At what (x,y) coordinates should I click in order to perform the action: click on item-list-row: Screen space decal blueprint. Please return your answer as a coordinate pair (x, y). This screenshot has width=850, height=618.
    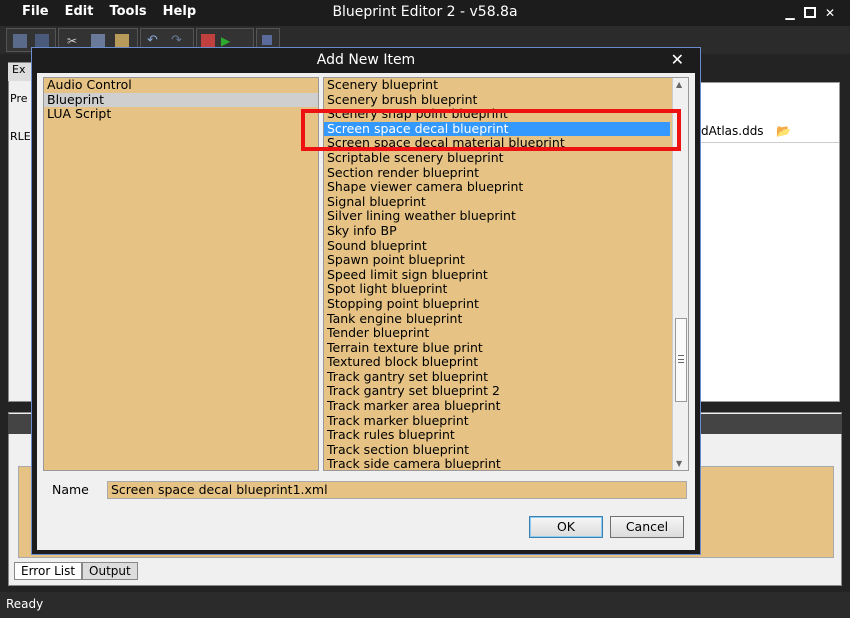
    Looking at the image, I should click on (497, 129).